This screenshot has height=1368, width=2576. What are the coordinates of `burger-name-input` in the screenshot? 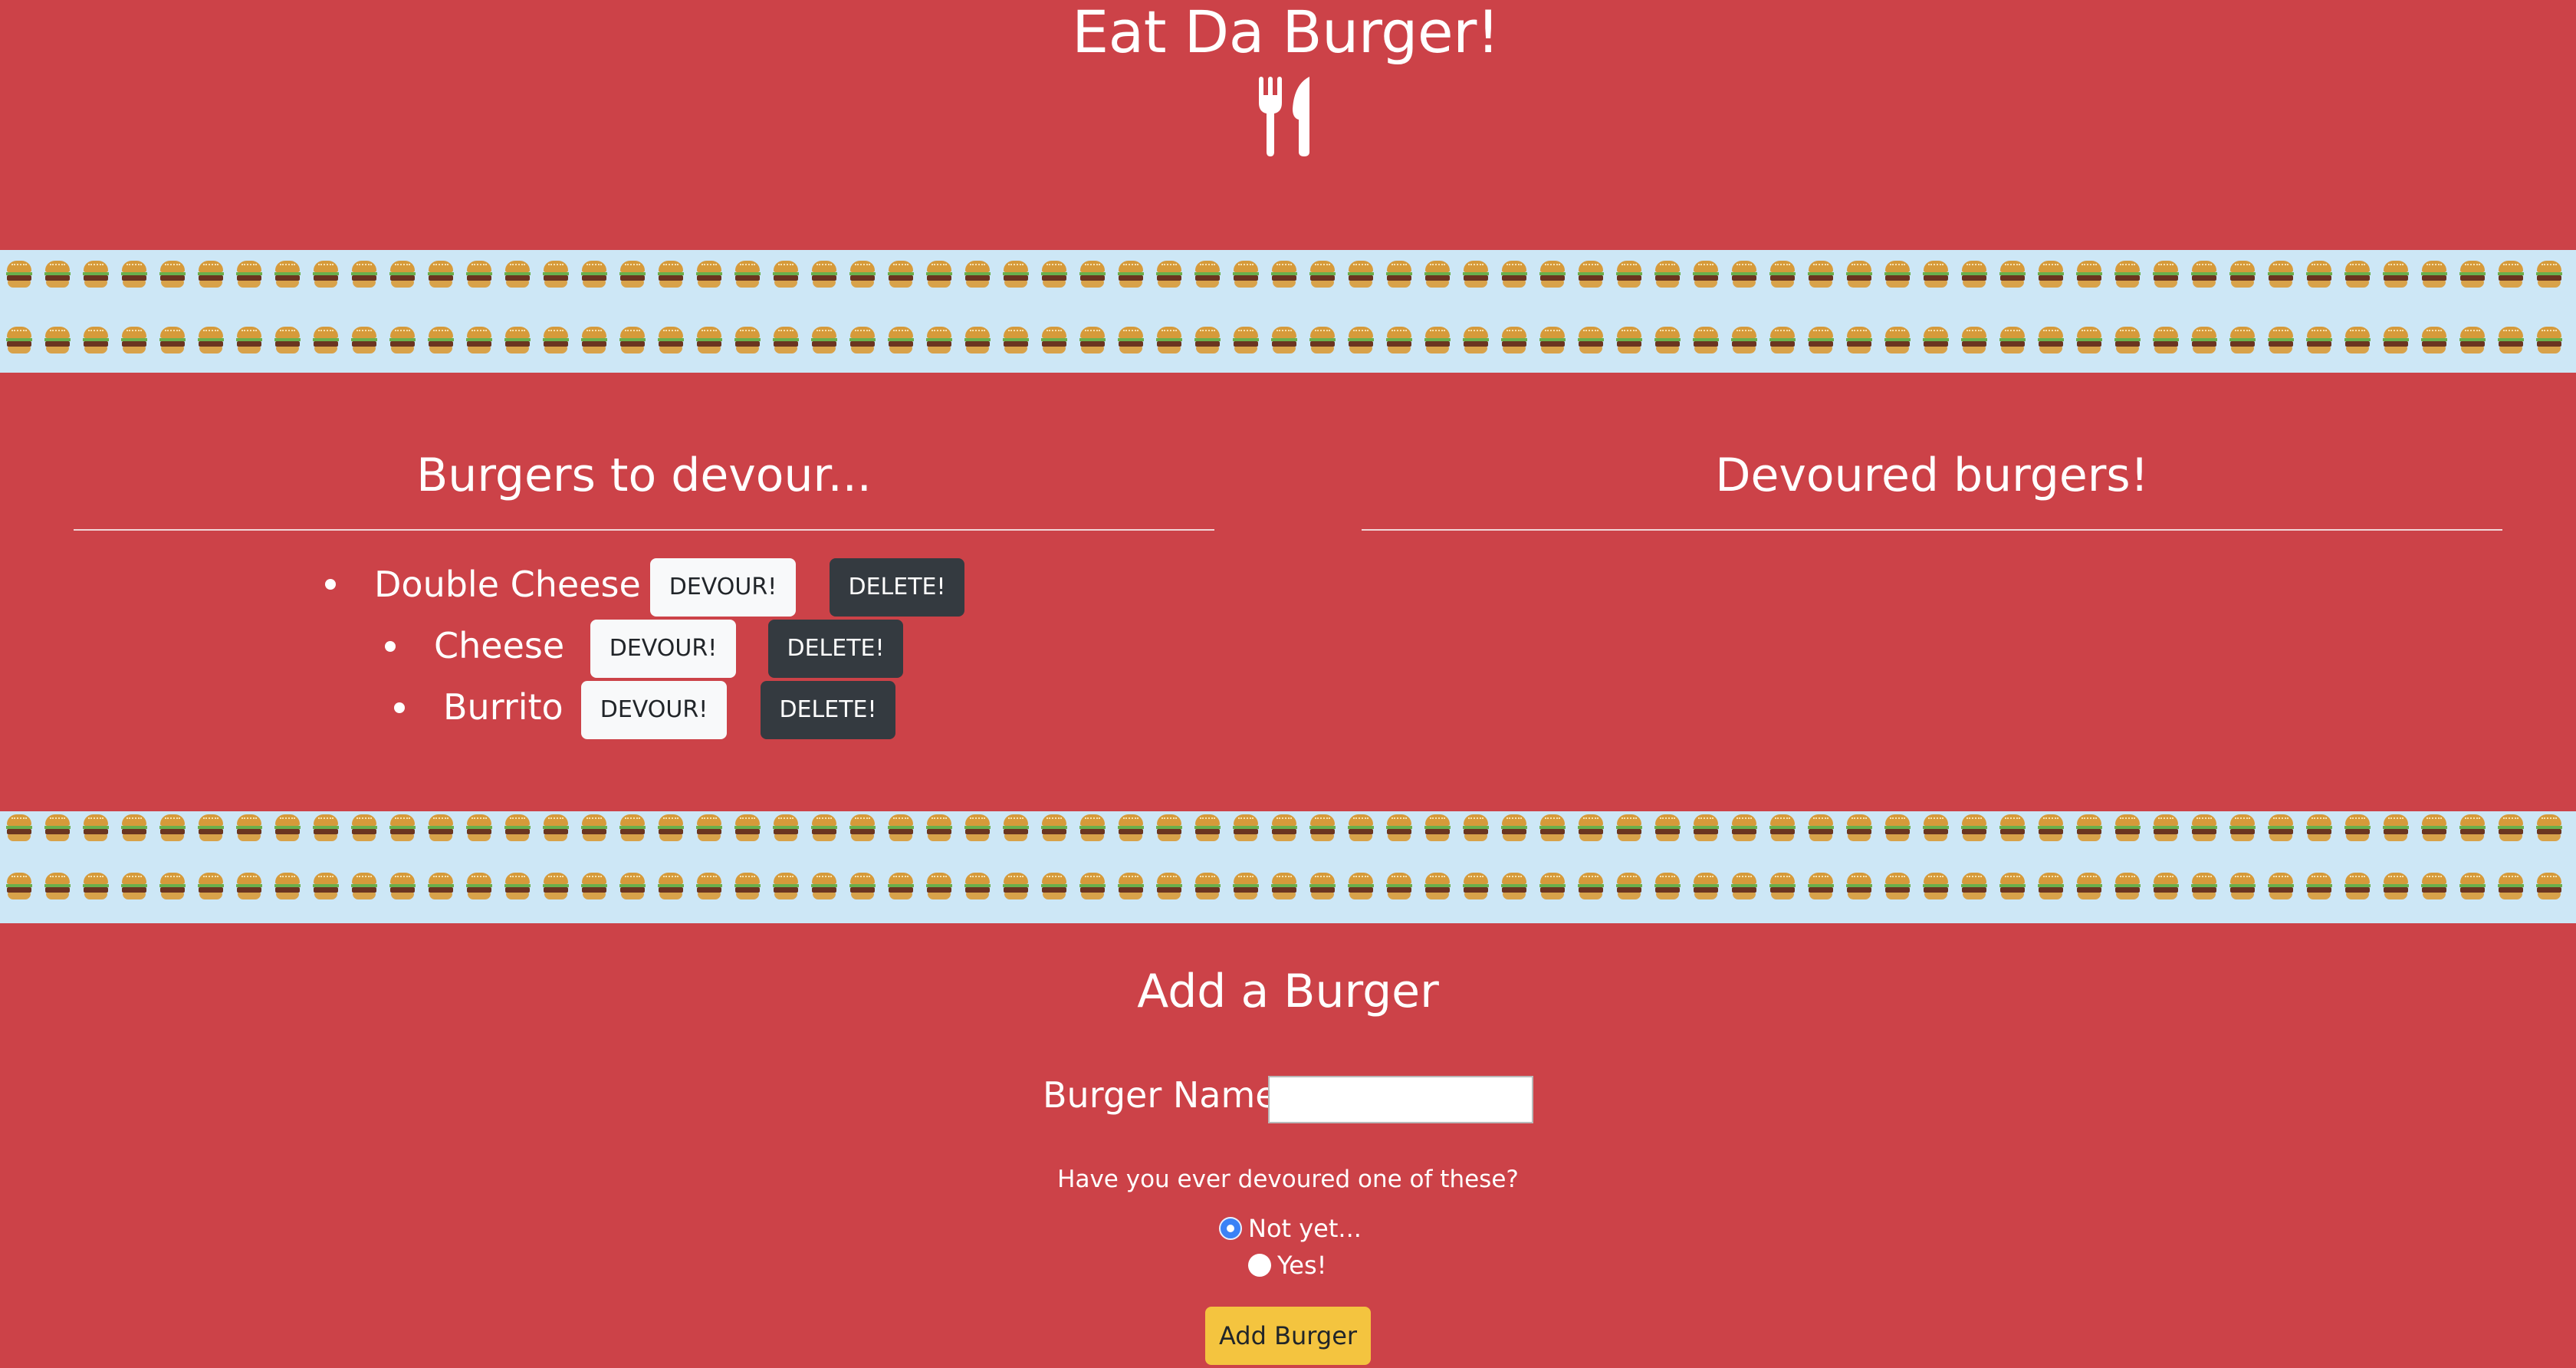 It's located at (1401, 1099).